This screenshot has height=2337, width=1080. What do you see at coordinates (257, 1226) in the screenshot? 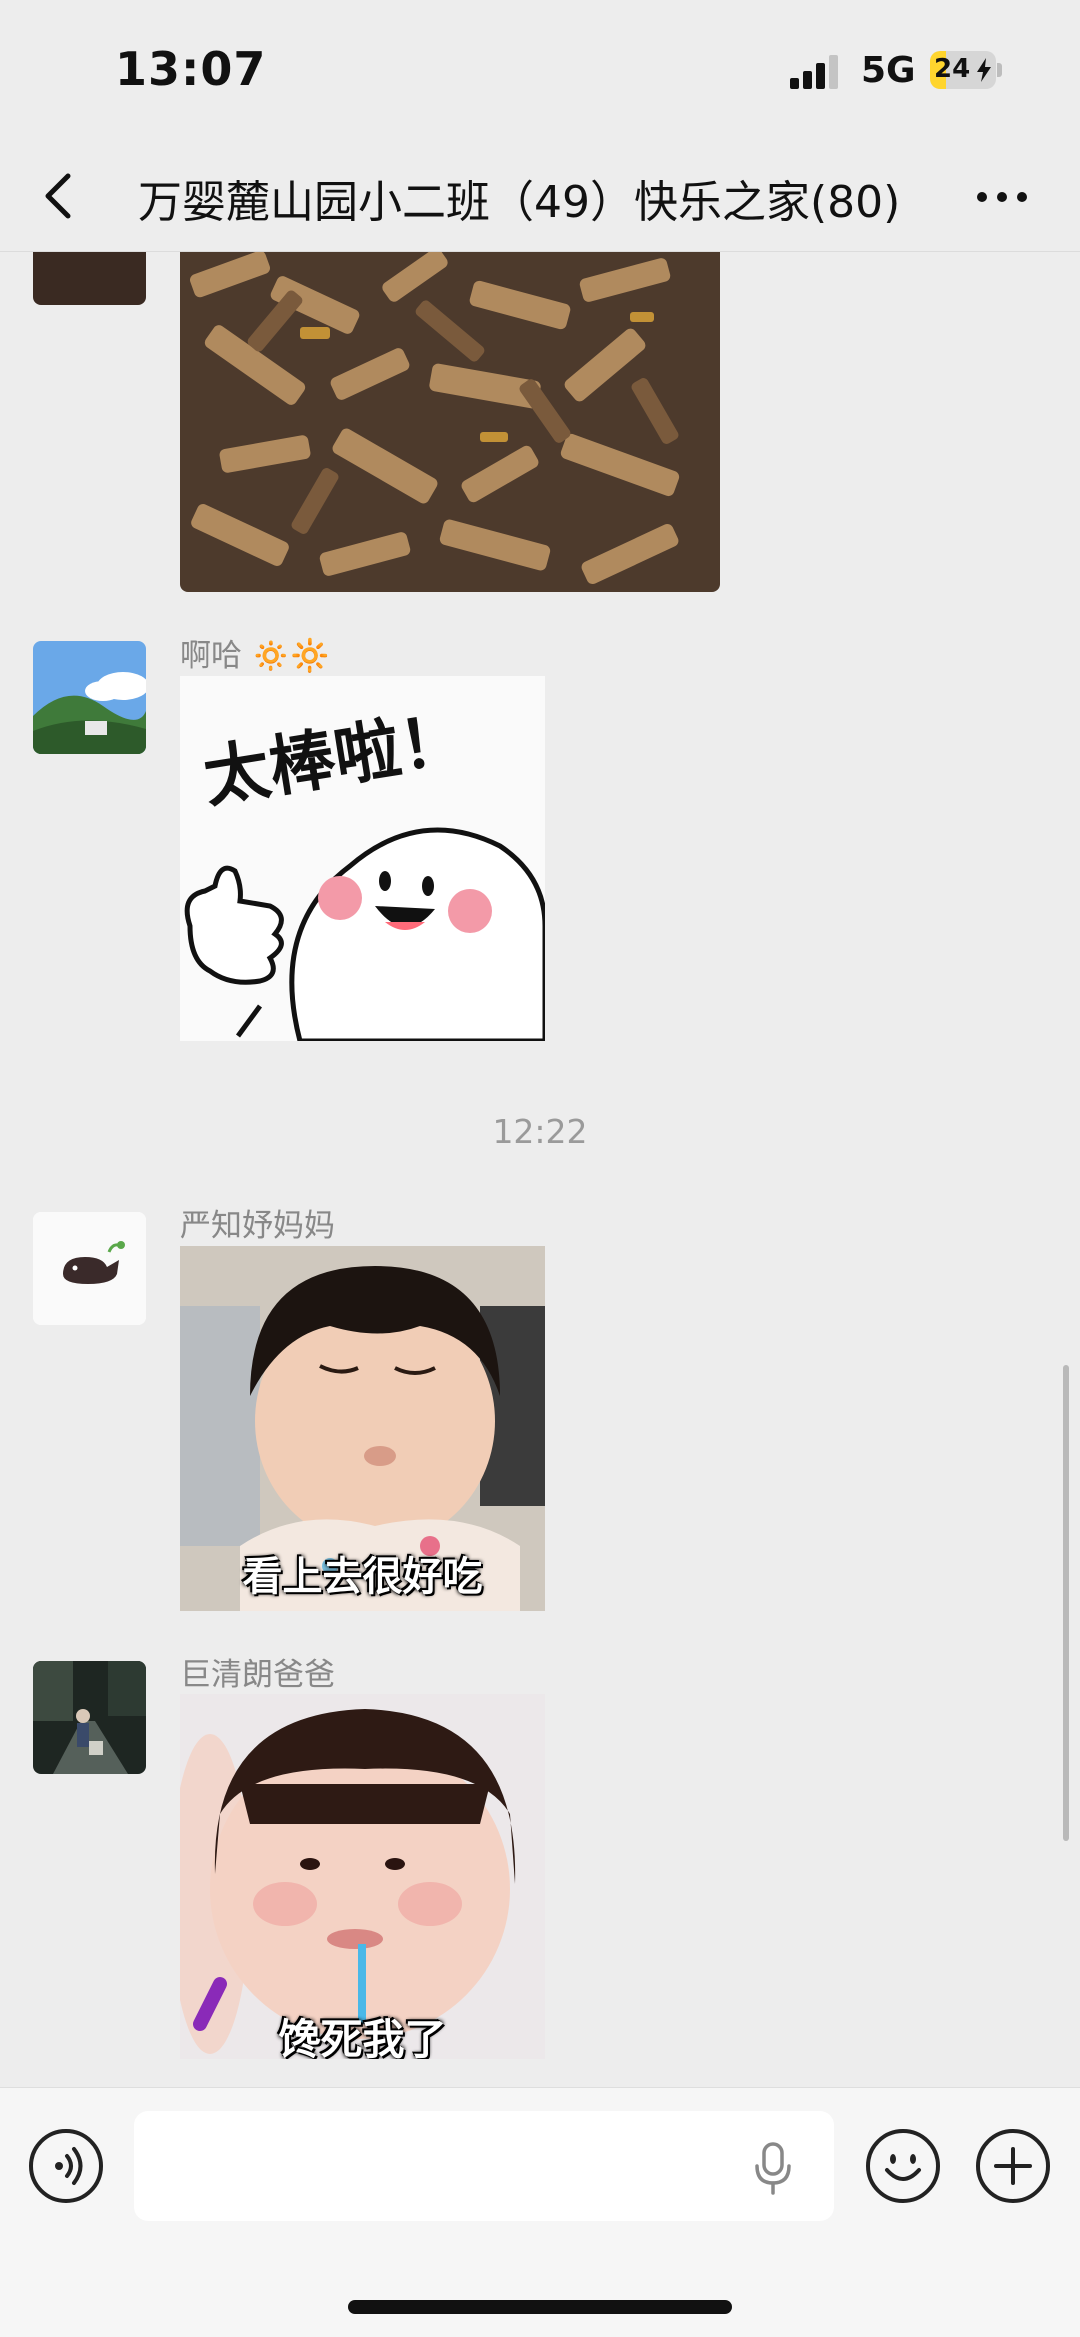
I see `sender-name: 严知妤妈妈` at bounding box center [257, 1226].